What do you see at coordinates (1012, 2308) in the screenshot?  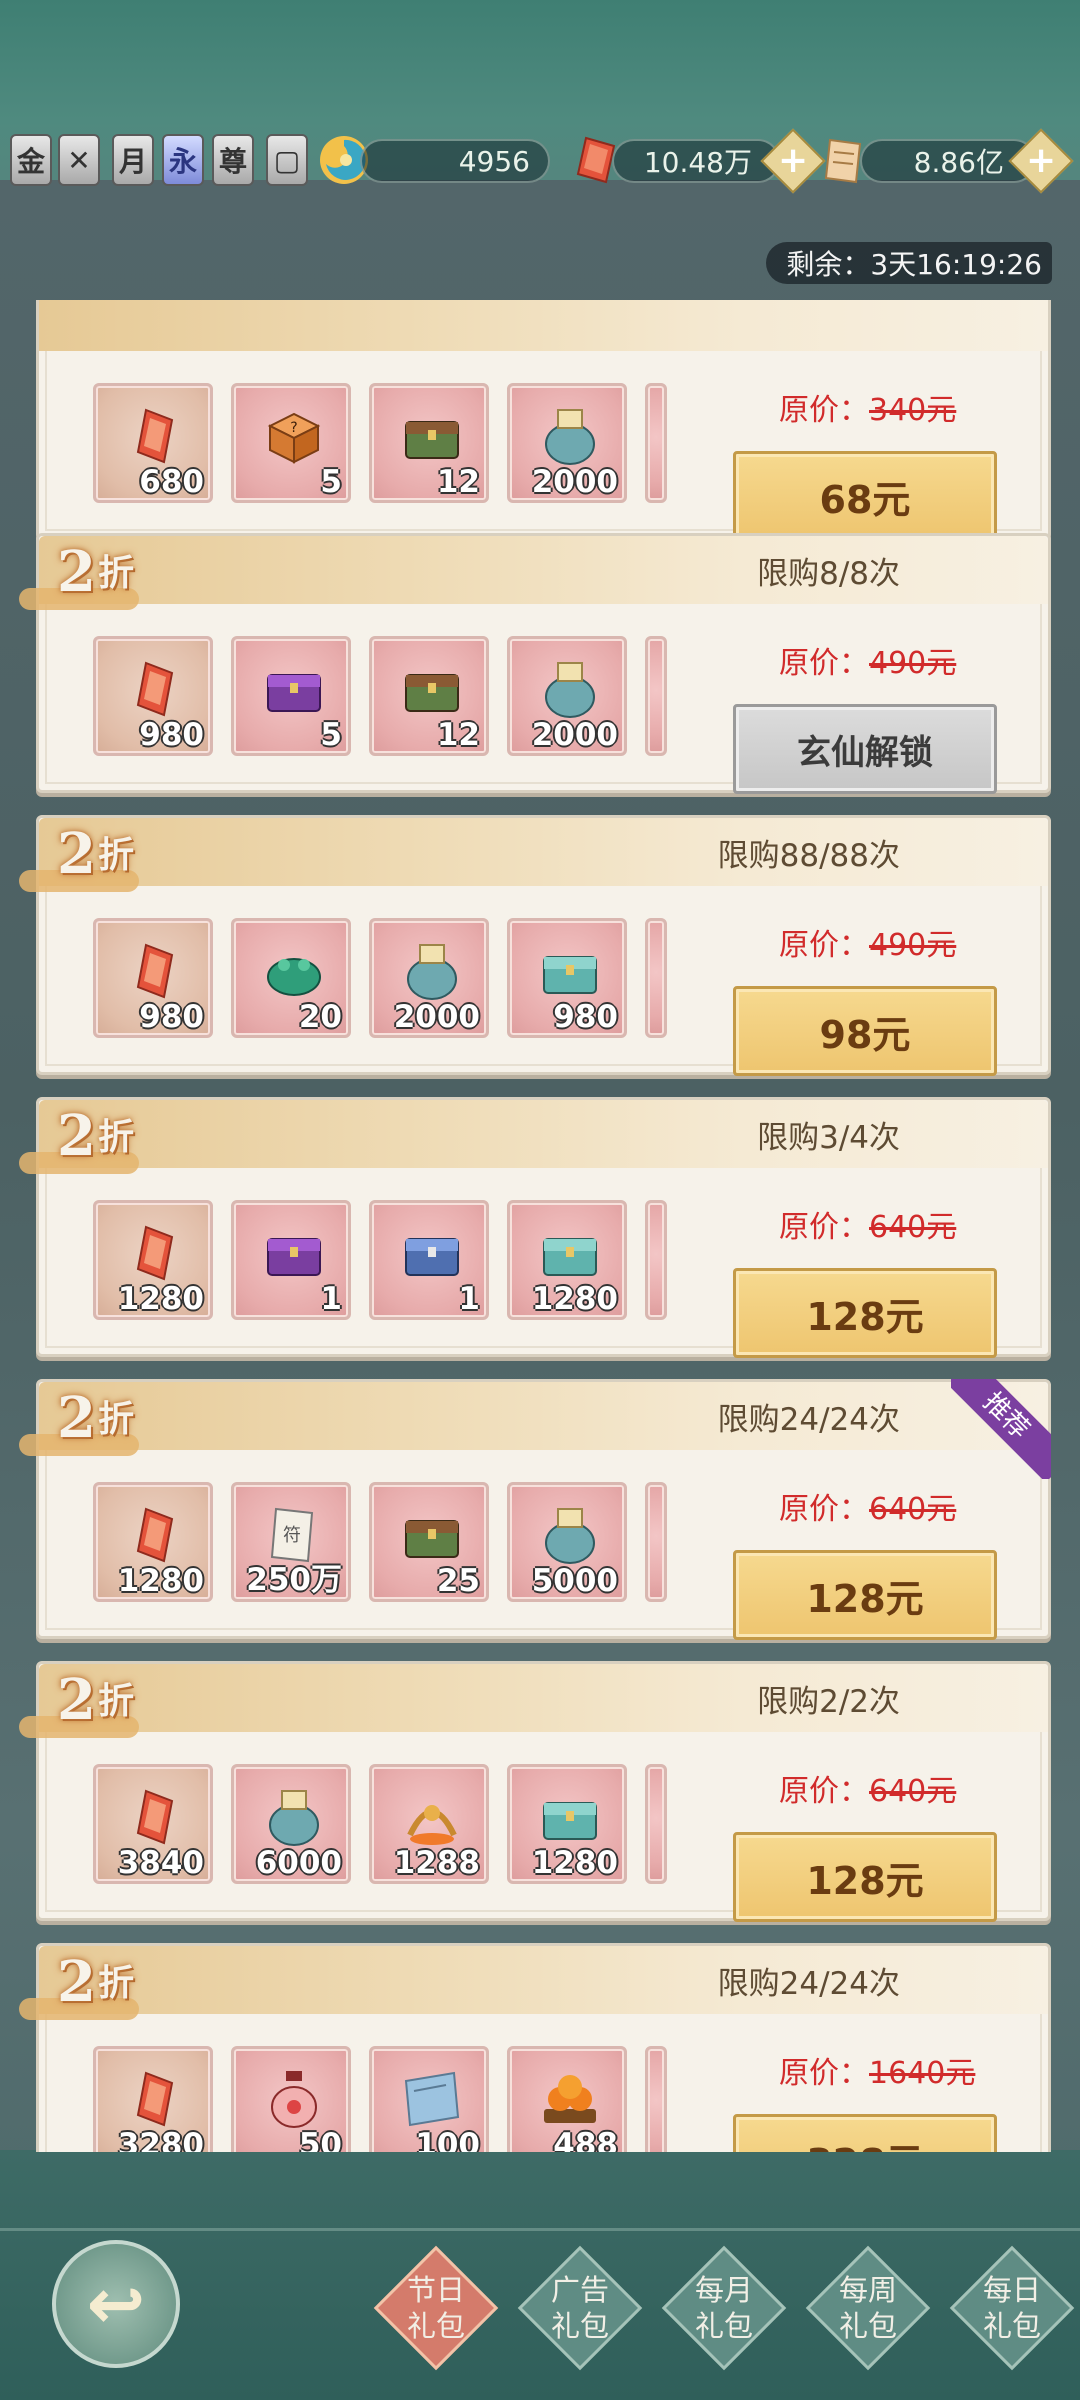 I see `nav-tab: 每日 礼包` at bounding box center [1012, 2308].